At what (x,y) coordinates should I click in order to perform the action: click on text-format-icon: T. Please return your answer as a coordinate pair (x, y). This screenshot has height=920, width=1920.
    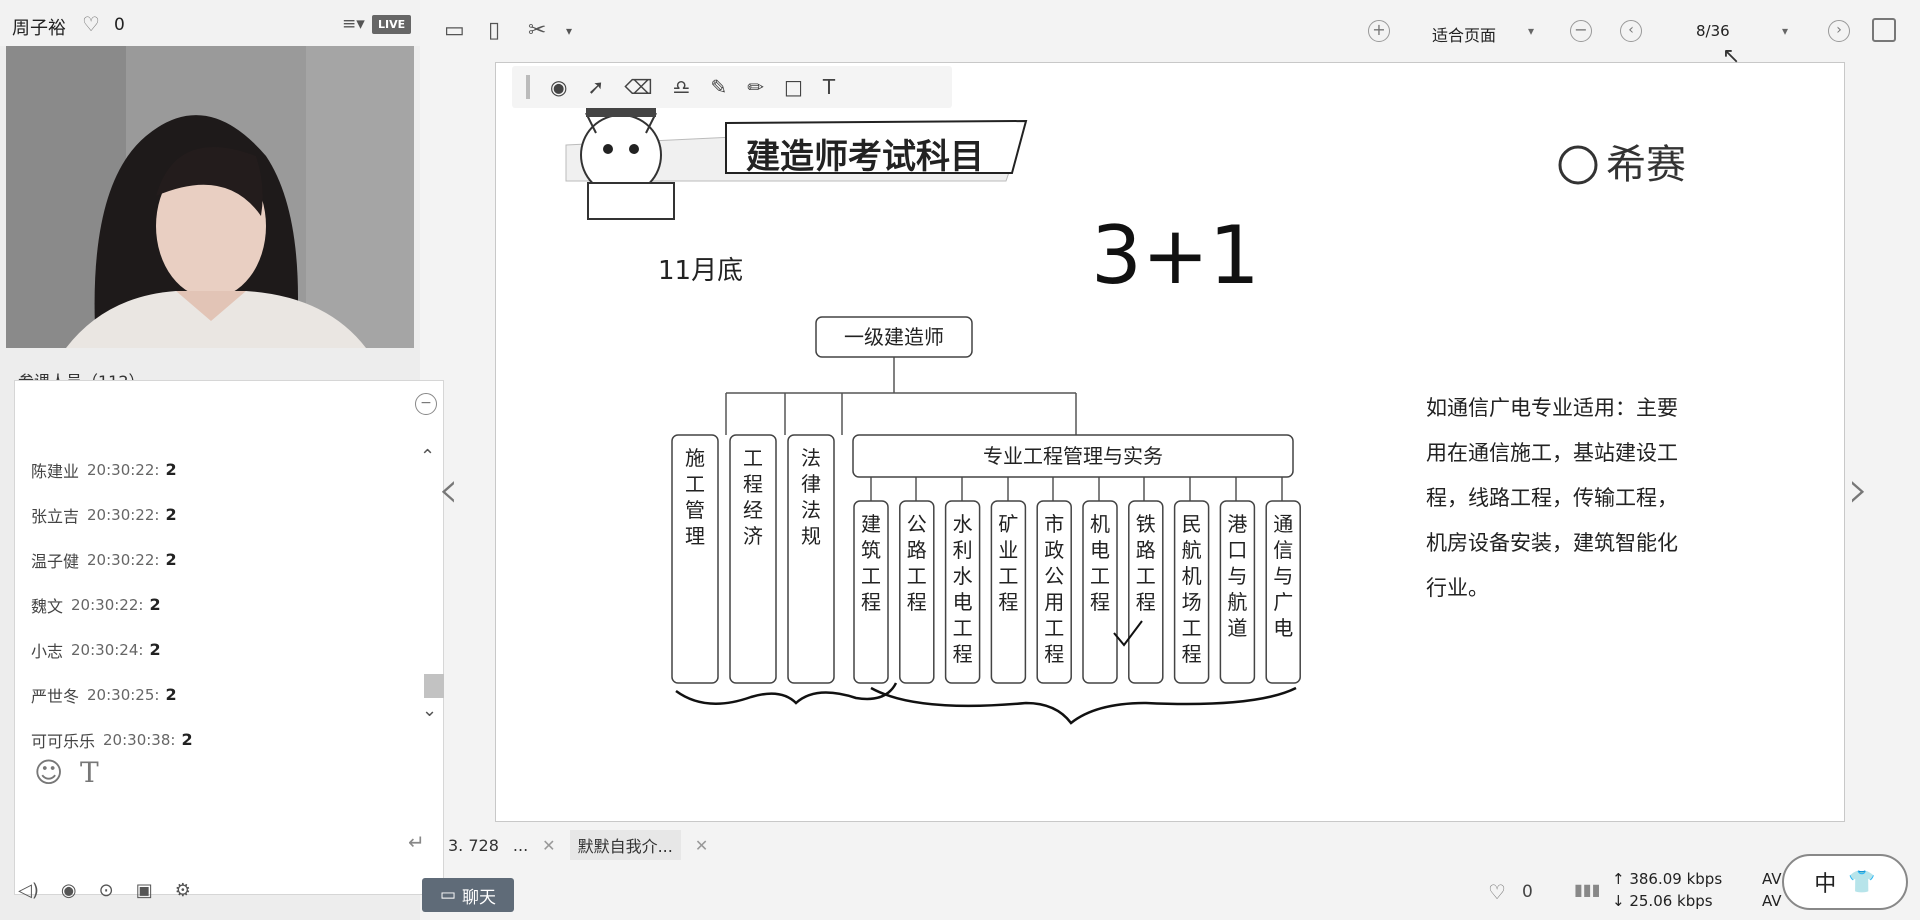
    Looking at the image, I should click on (89, 772).